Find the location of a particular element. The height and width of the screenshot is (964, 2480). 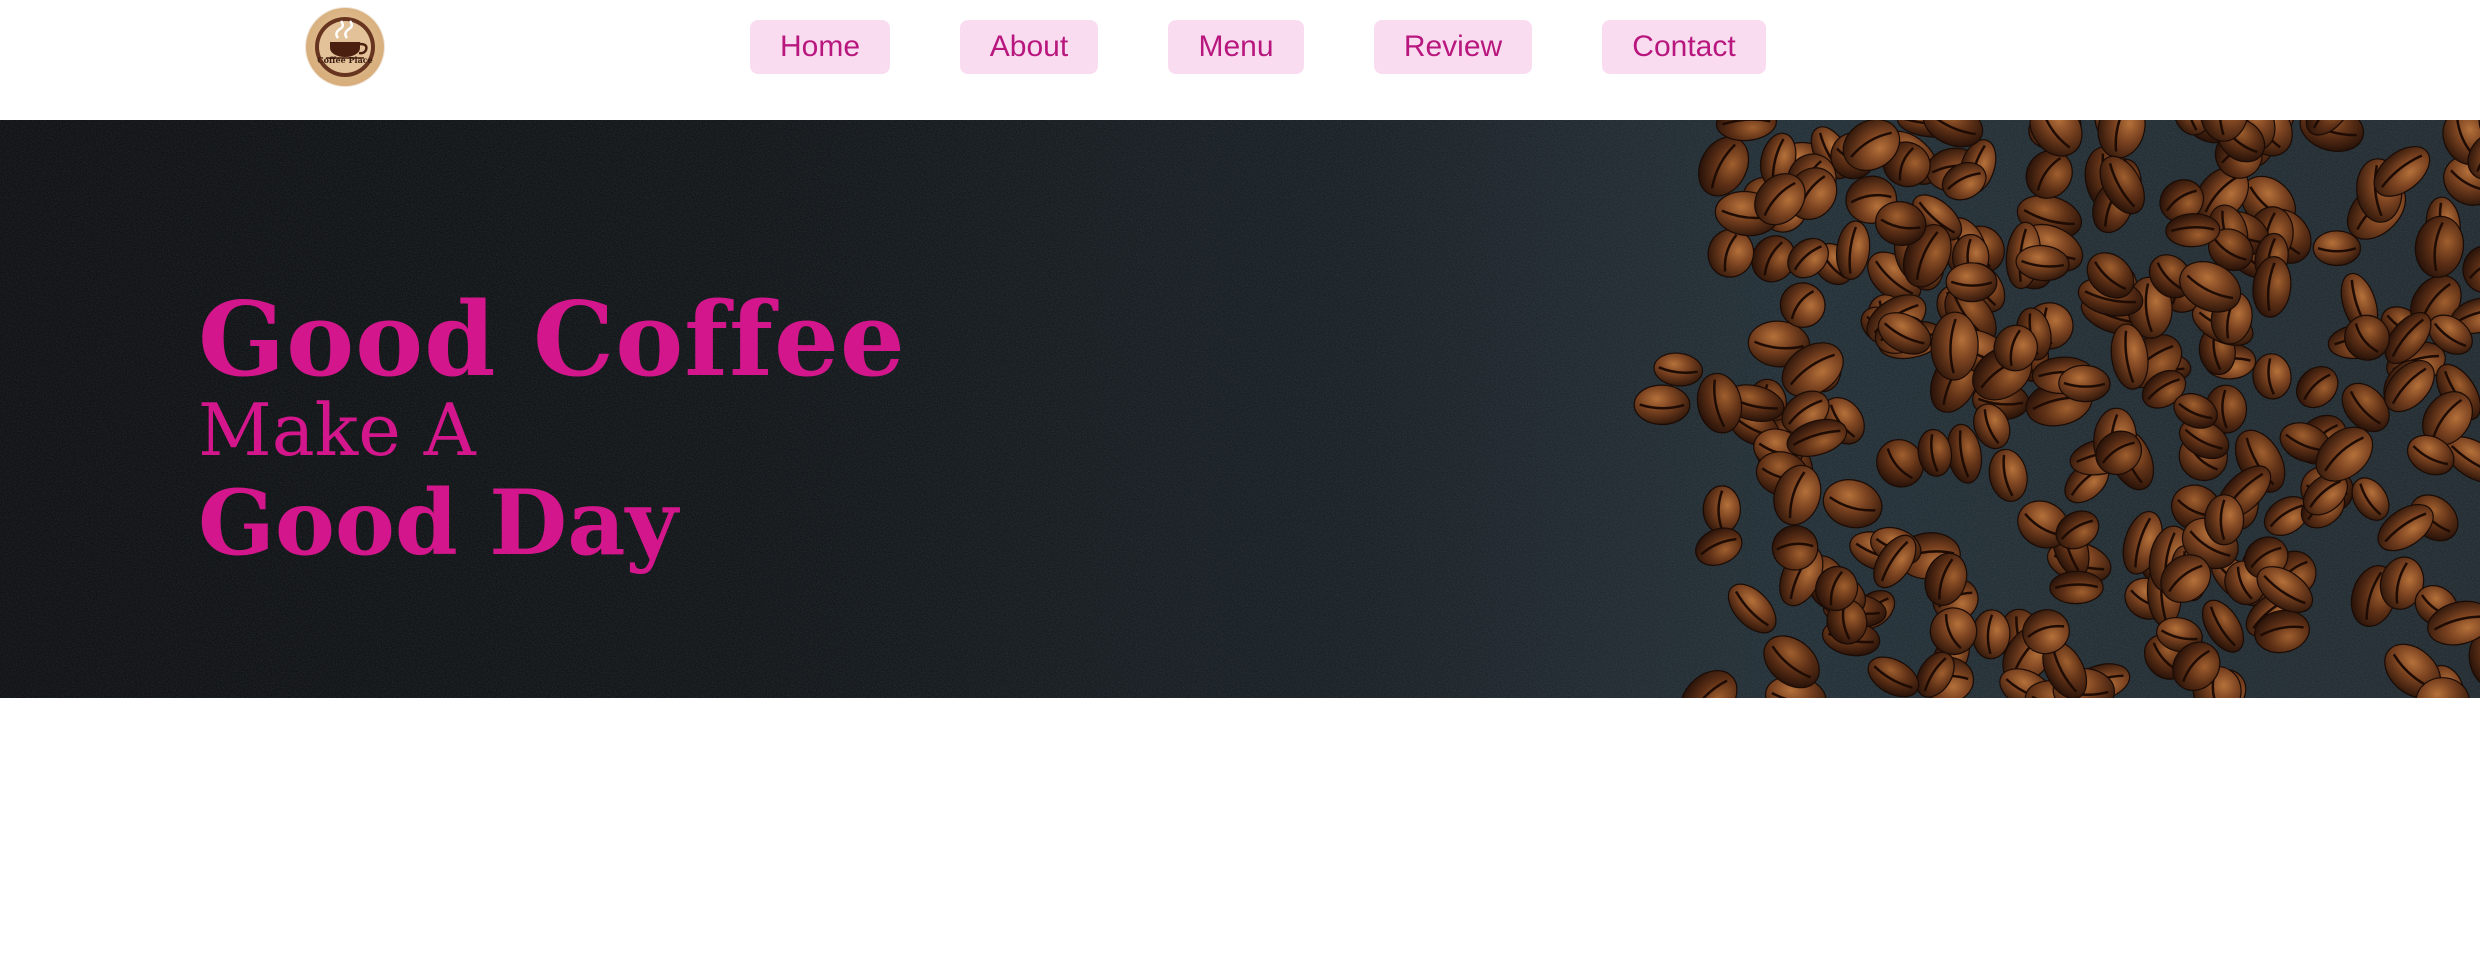

nav-home: Home is located at coordinates (820, 47).